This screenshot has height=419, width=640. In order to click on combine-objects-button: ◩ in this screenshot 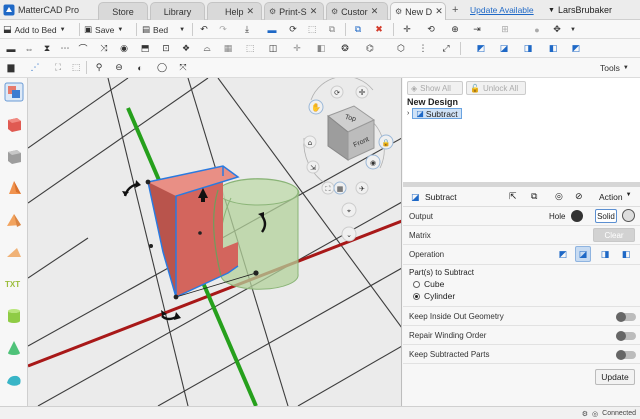, I will do `click(481, 48)`.